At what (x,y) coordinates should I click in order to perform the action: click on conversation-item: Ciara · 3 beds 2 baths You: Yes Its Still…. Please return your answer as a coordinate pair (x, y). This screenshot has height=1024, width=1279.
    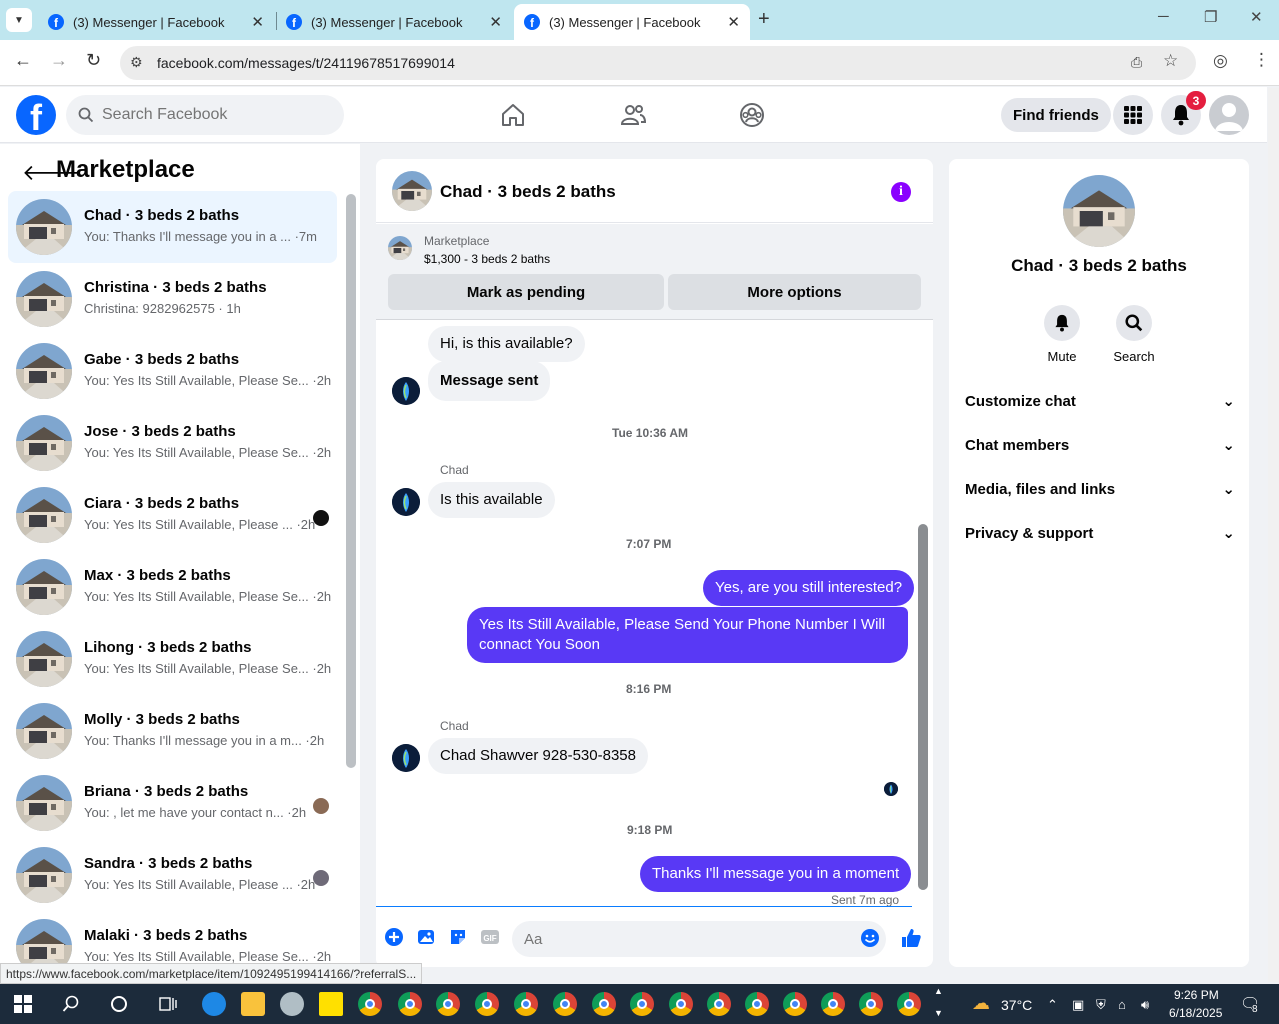
    Looking at the image, I should click on (172, 515).